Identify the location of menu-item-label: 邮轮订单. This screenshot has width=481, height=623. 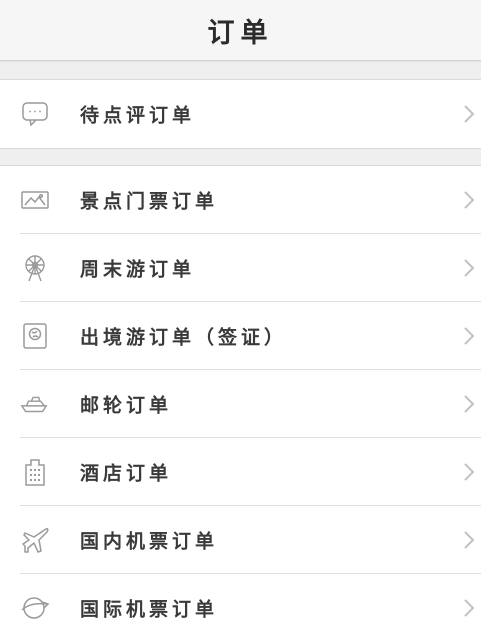
(126, 405).